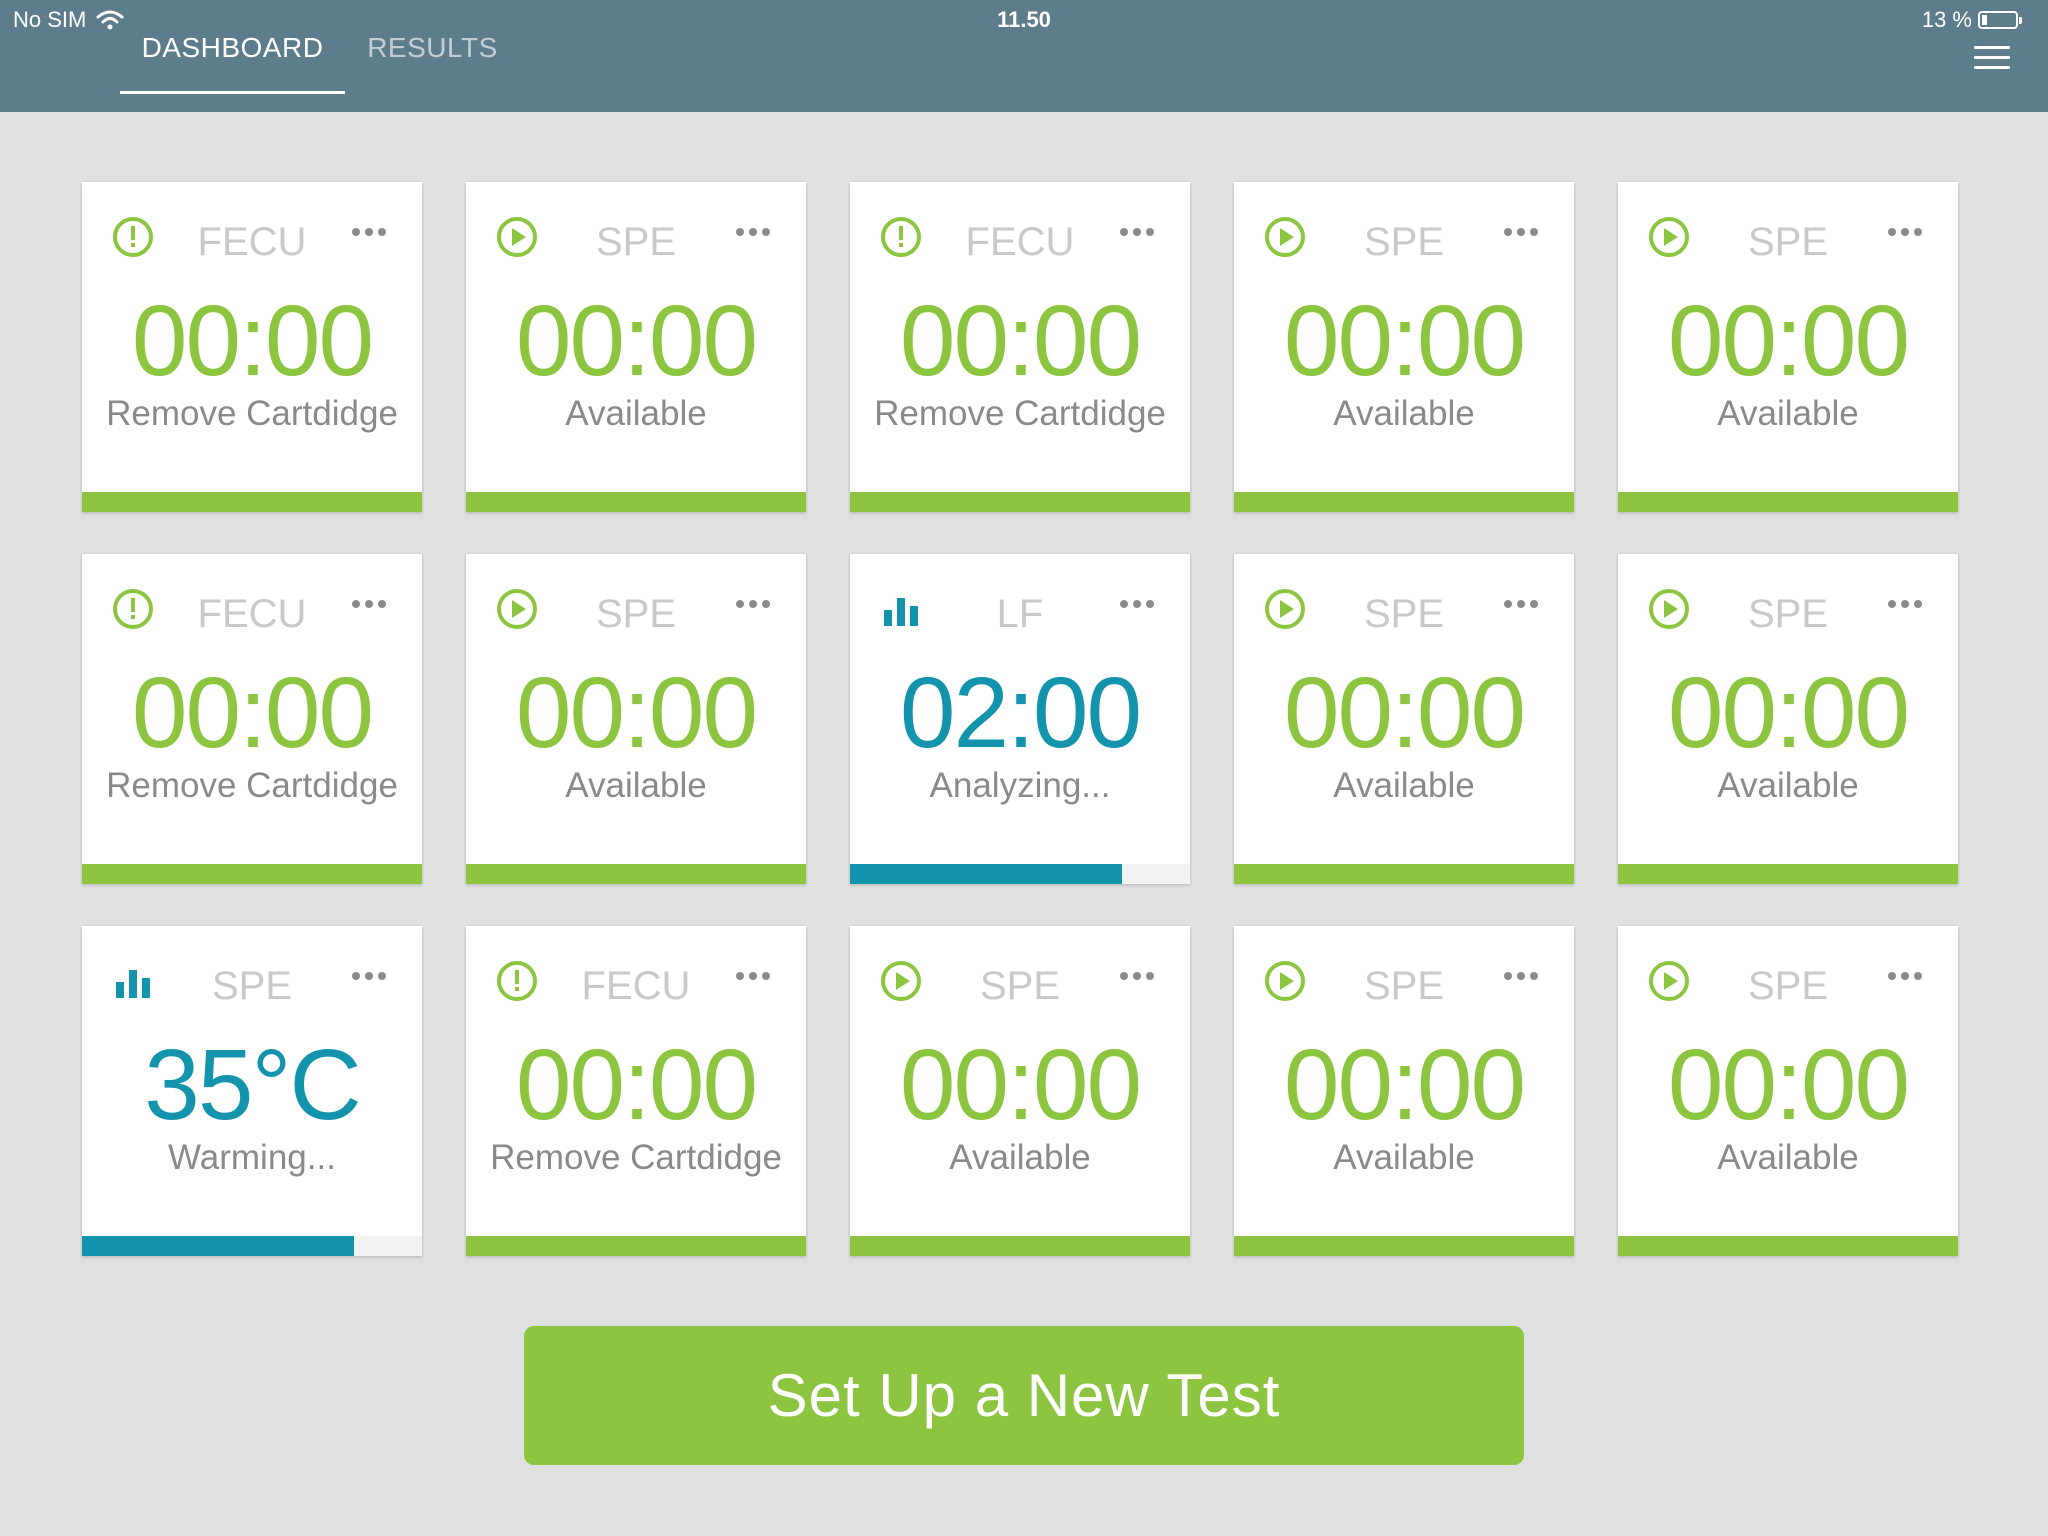 This screenshot has width=2048, height=1536. I want to click on set-up-new-test-button: Set Up a New Test, so click(1024, 1395).